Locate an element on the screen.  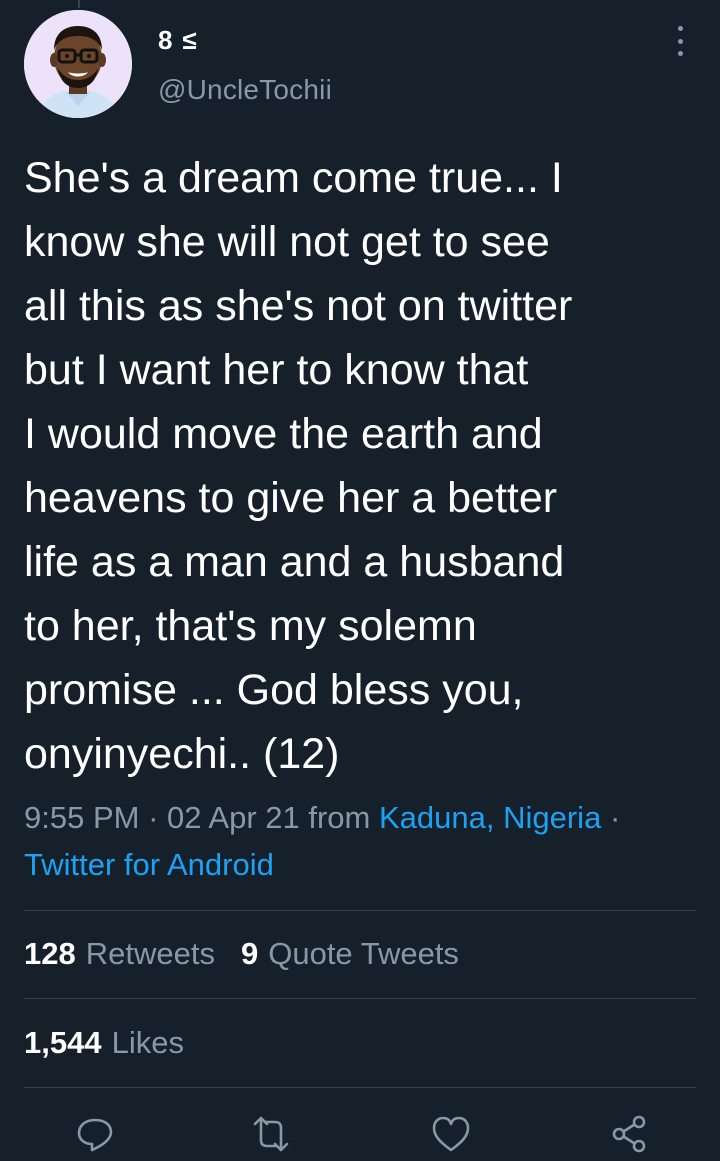
reply-icon is located at coordinates (95, 1135).